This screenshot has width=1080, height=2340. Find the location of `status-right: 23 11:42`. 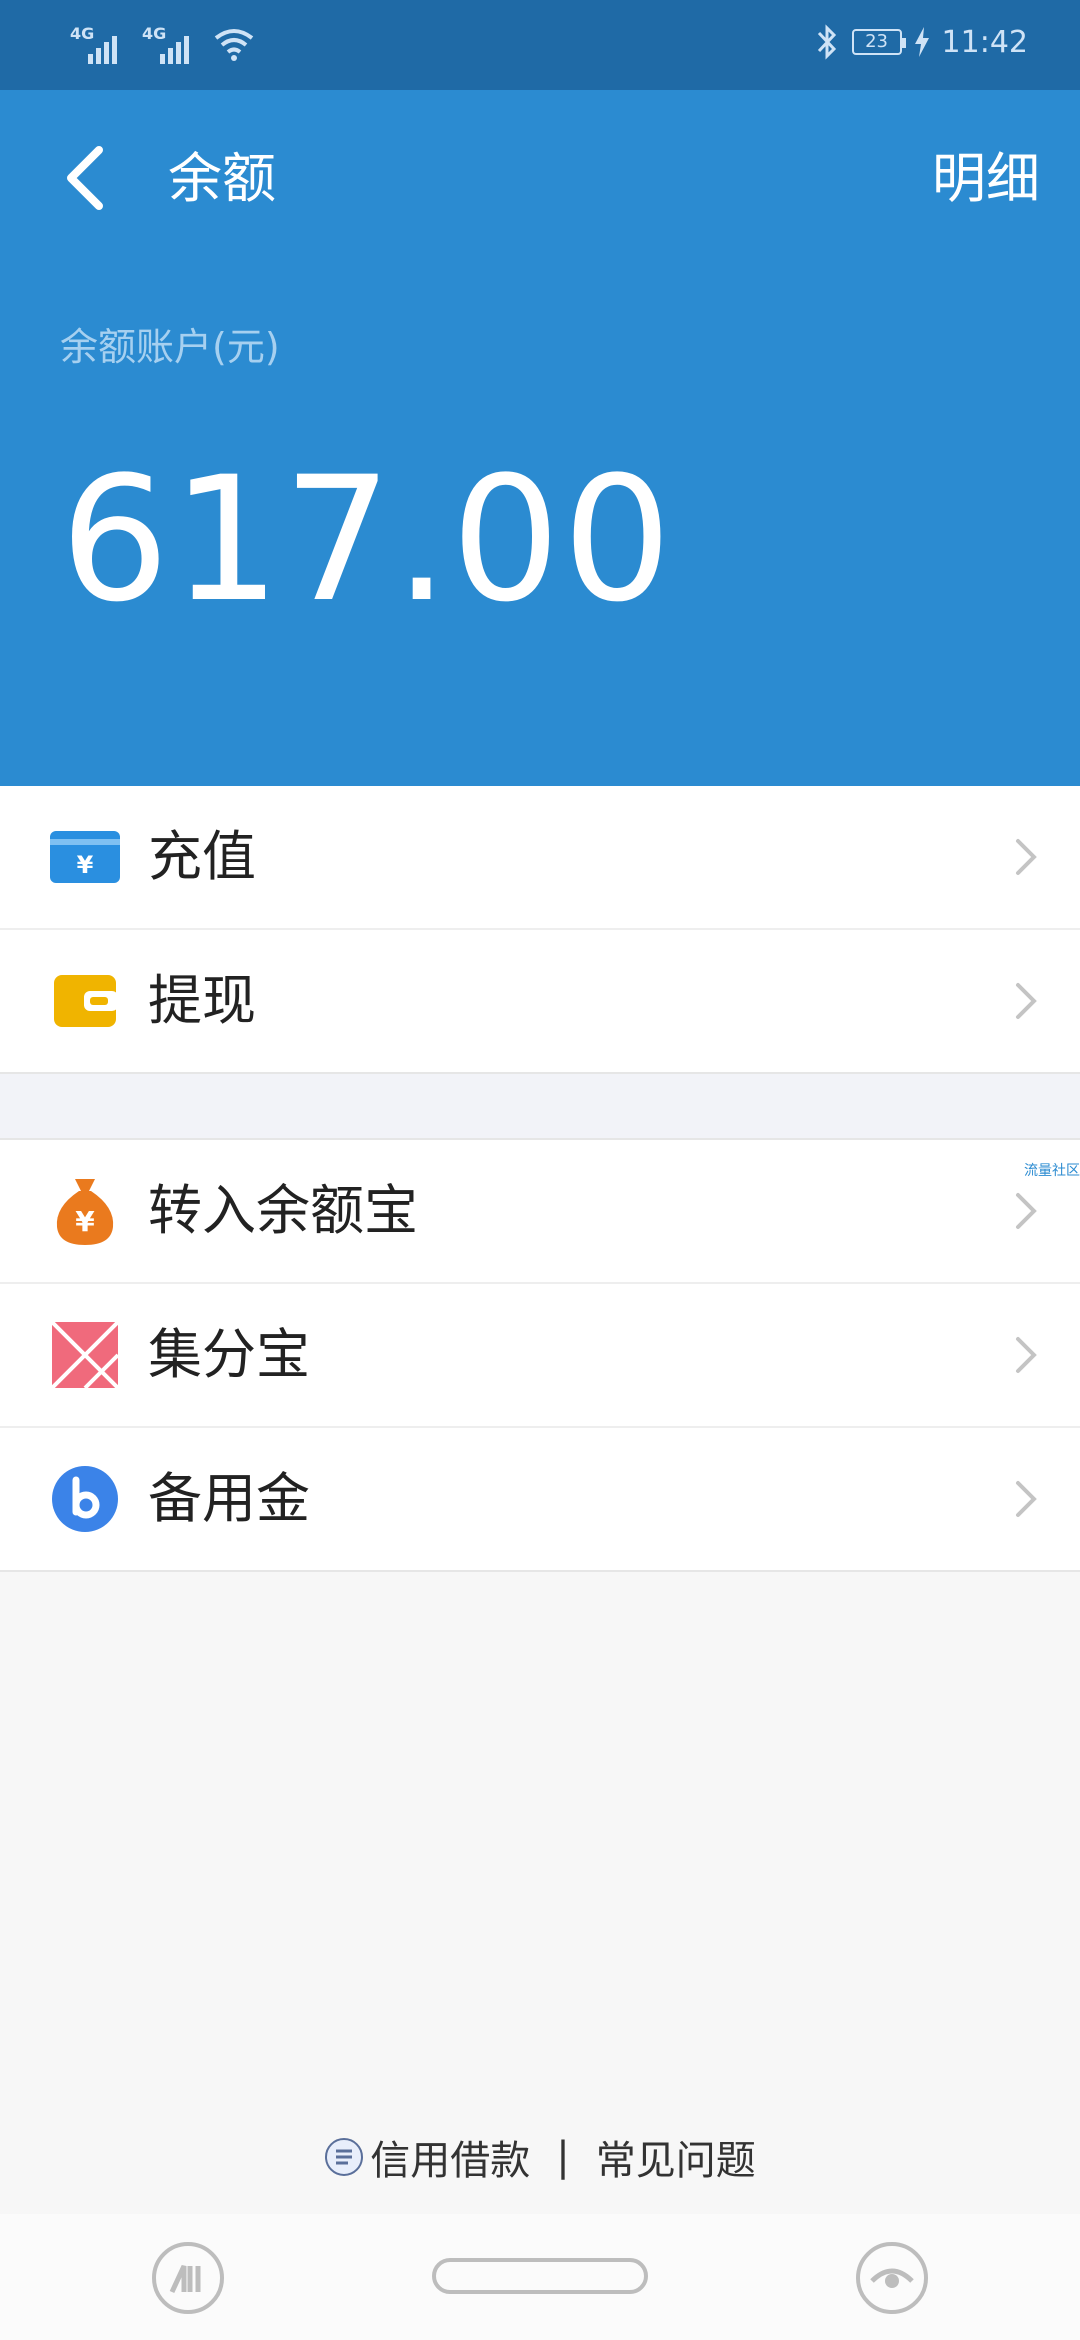

status-right: 23 11:42 is located at coordinates (921, 42).